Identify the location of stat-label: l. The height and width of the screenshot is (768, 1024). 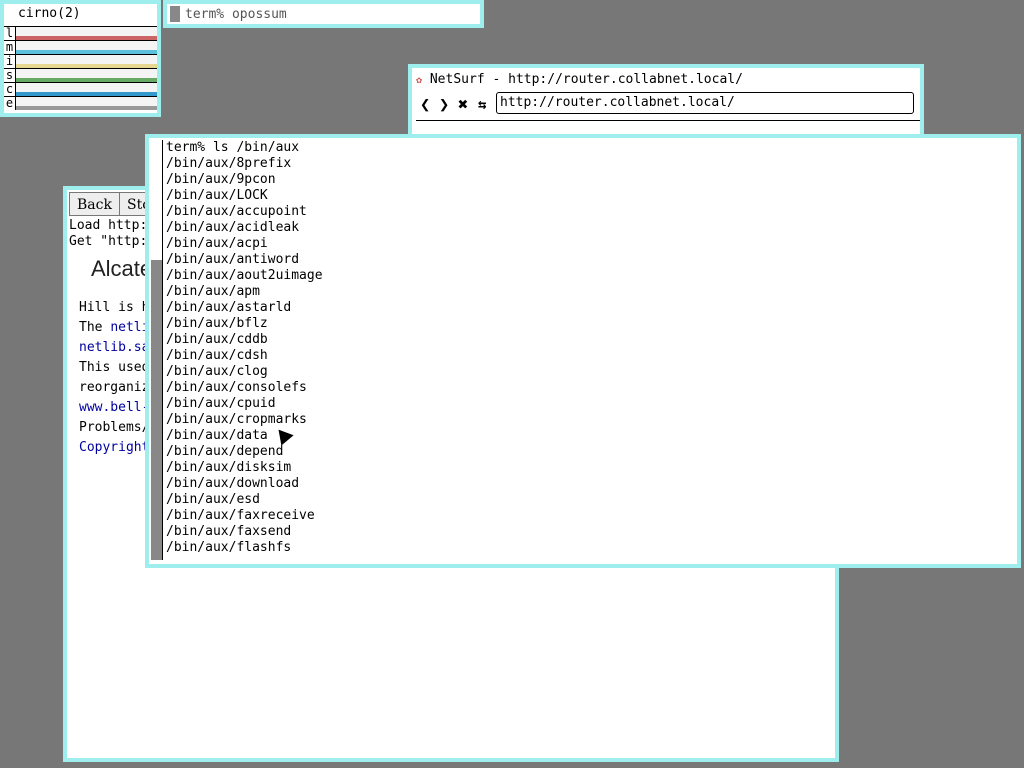
(10, 33).